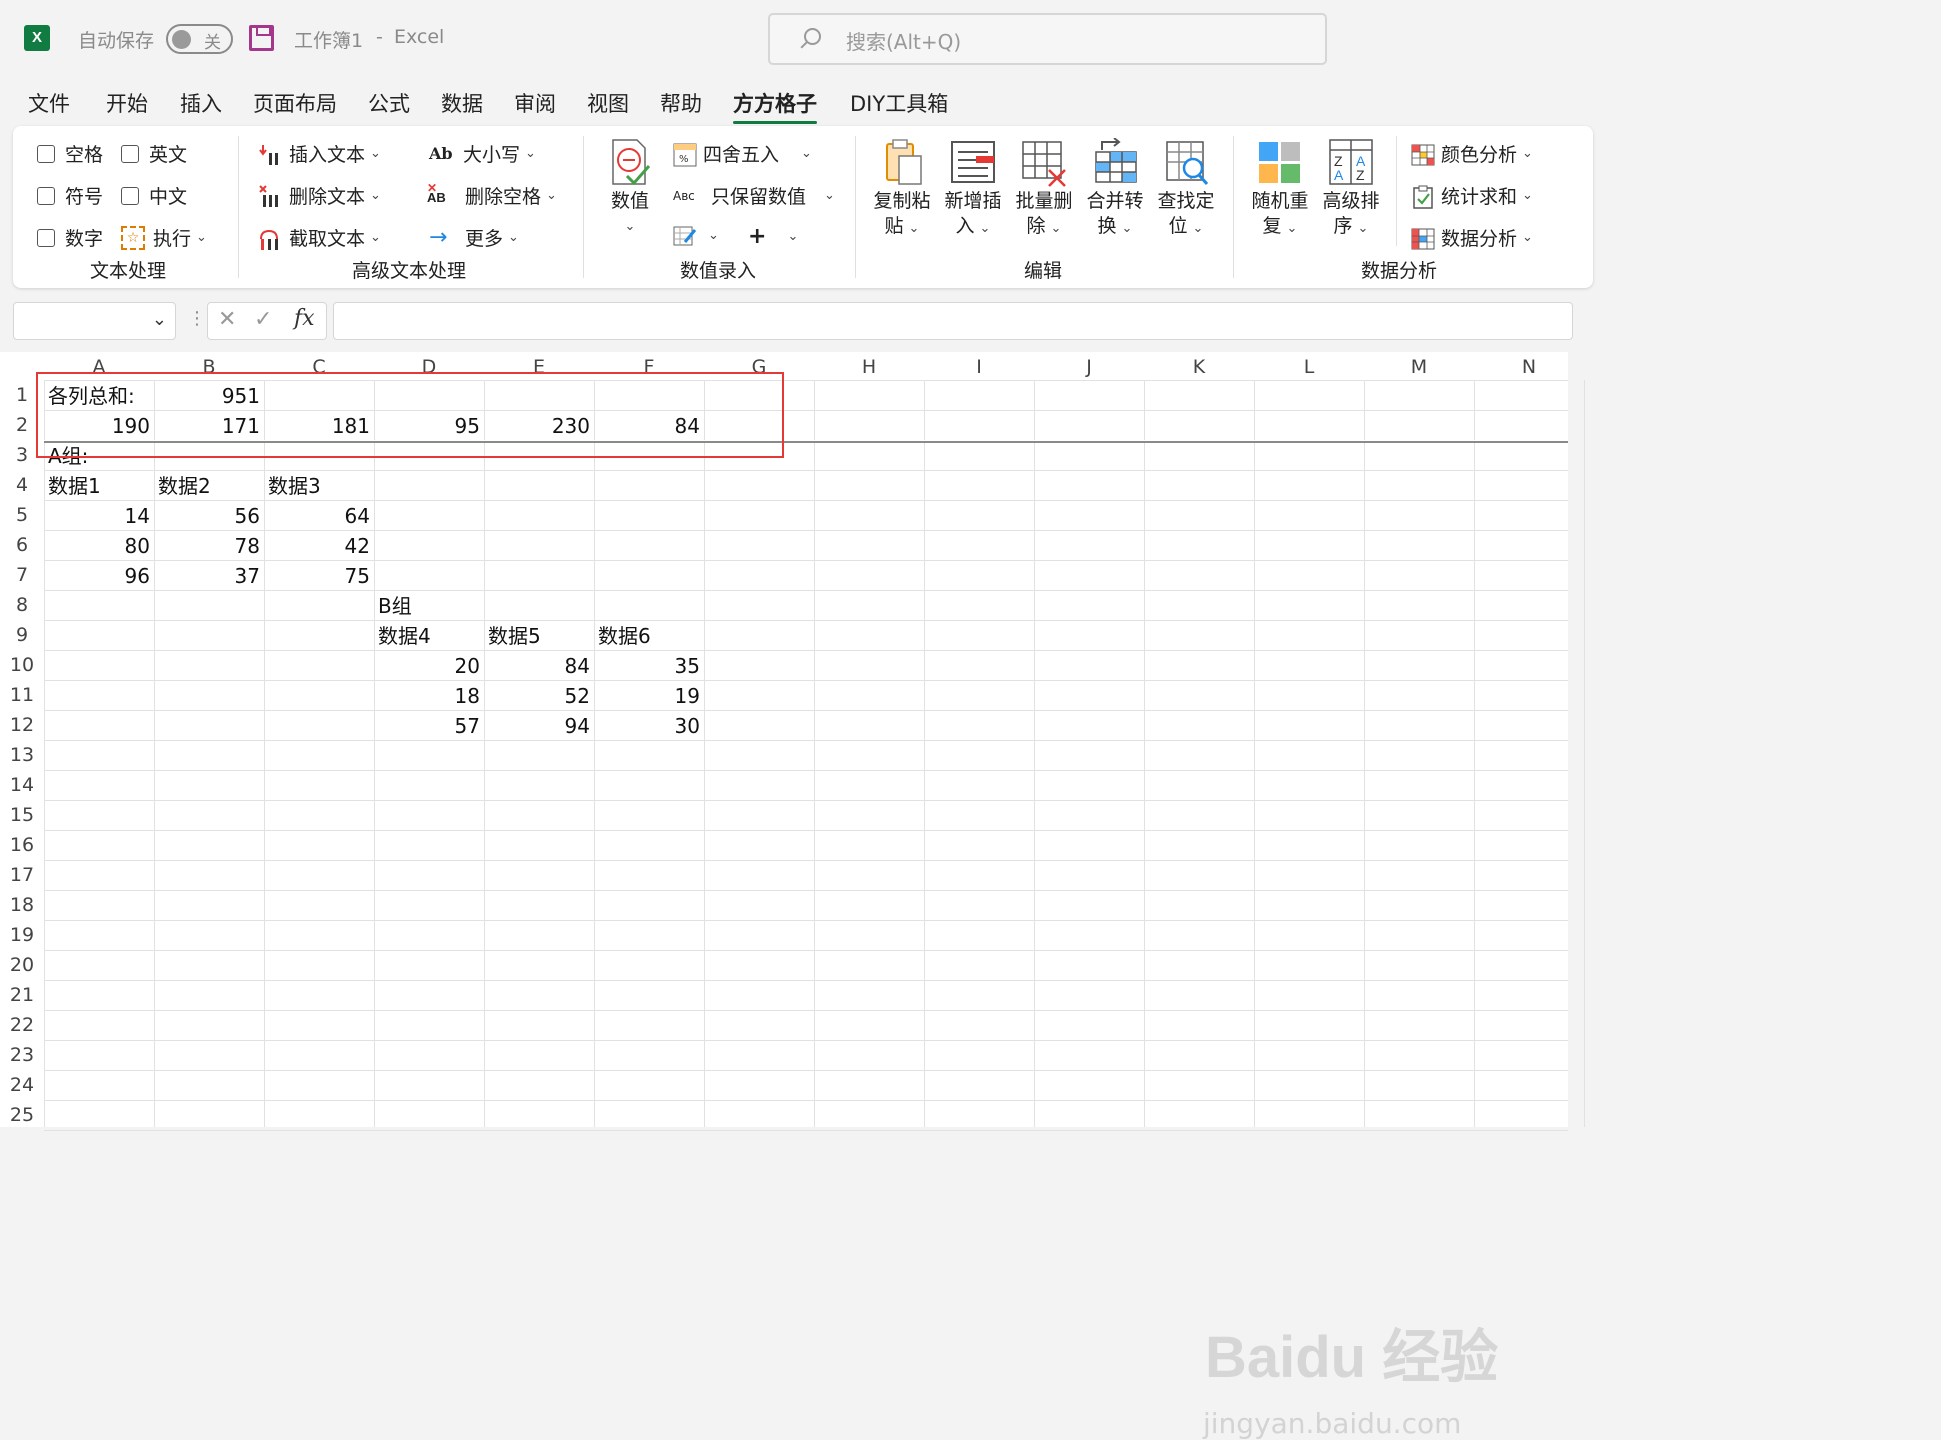  What do you see at coordinates (1044, 189) in the screenshot?
I see `batch-delete-button: 批量删 除 ⌄` at bounding box center [1044, 189].